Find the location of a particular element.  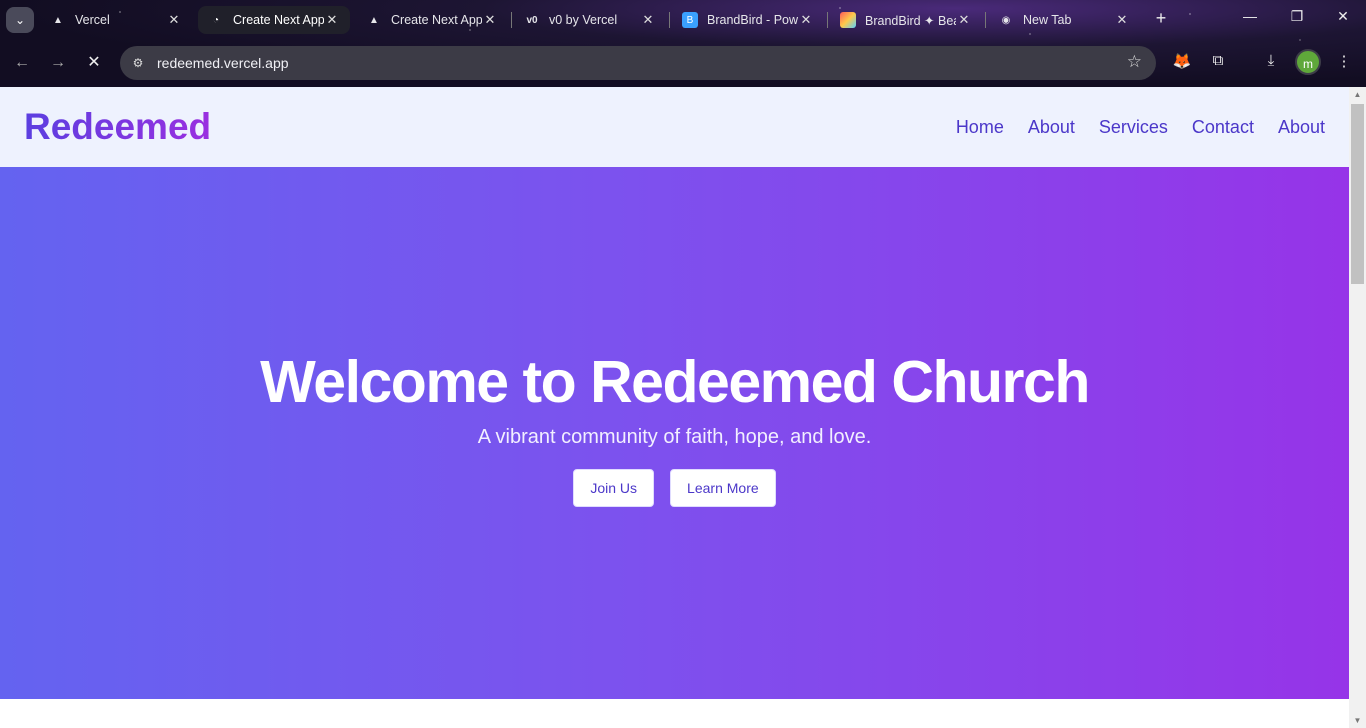

stop-loading-button: ✕ is located at coordinates (94, 64).